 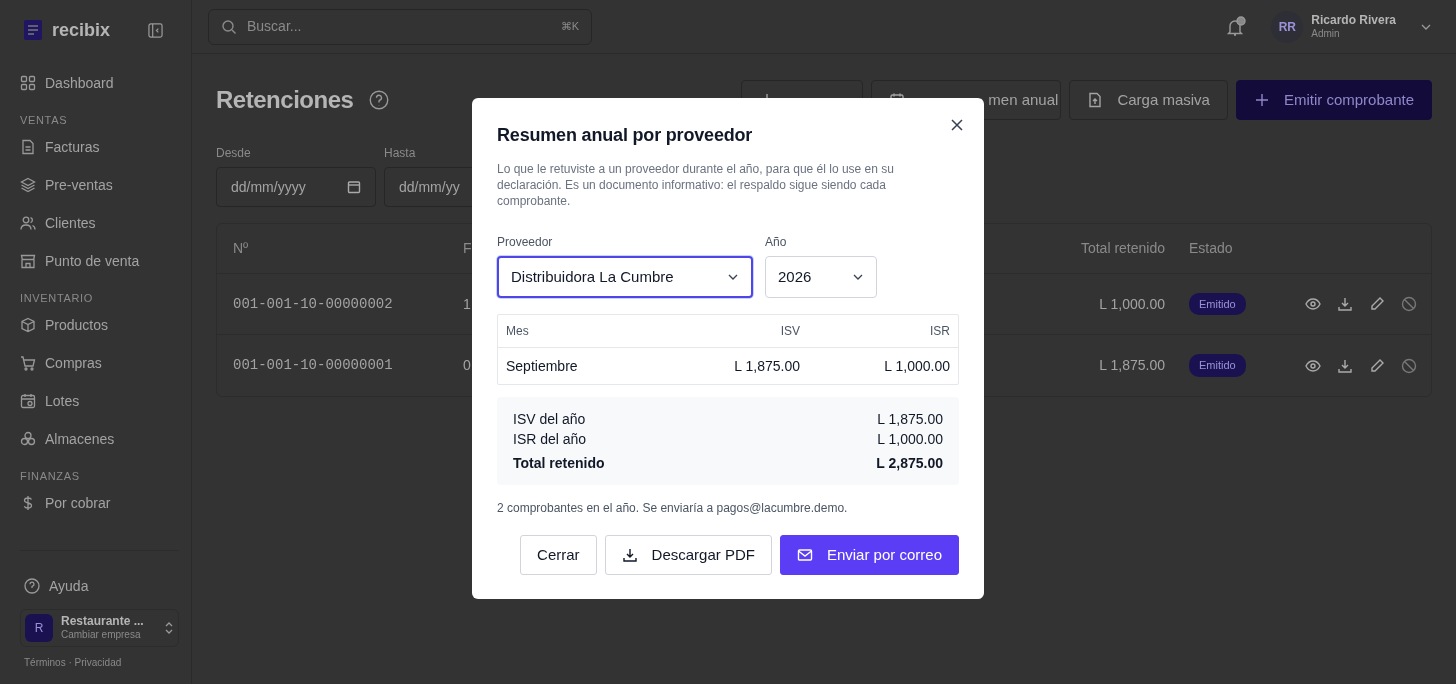 I want to click on section-label: FINANZAS, so click(x=50, y=476).